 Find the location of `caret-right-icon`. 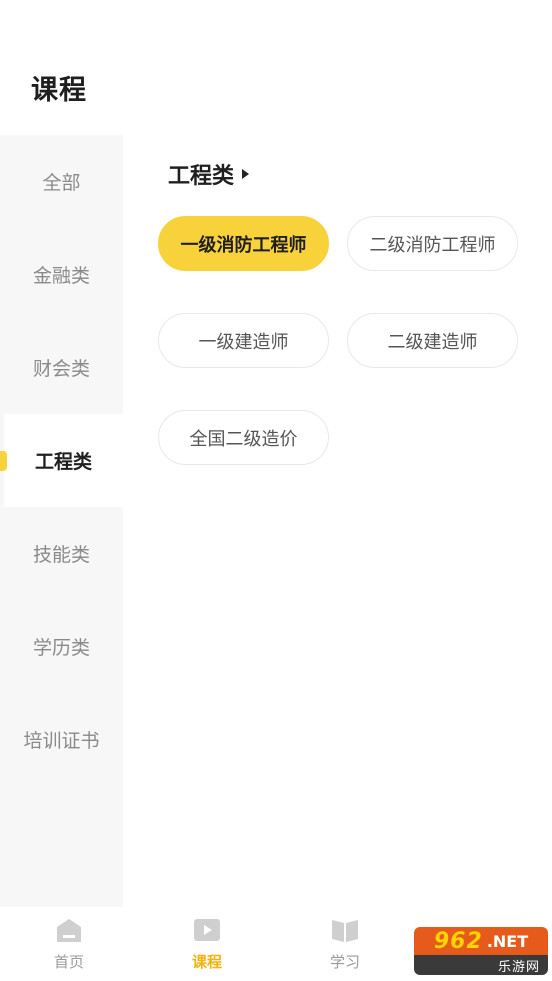

caret-right-icon is located at coordinates (246, 174).